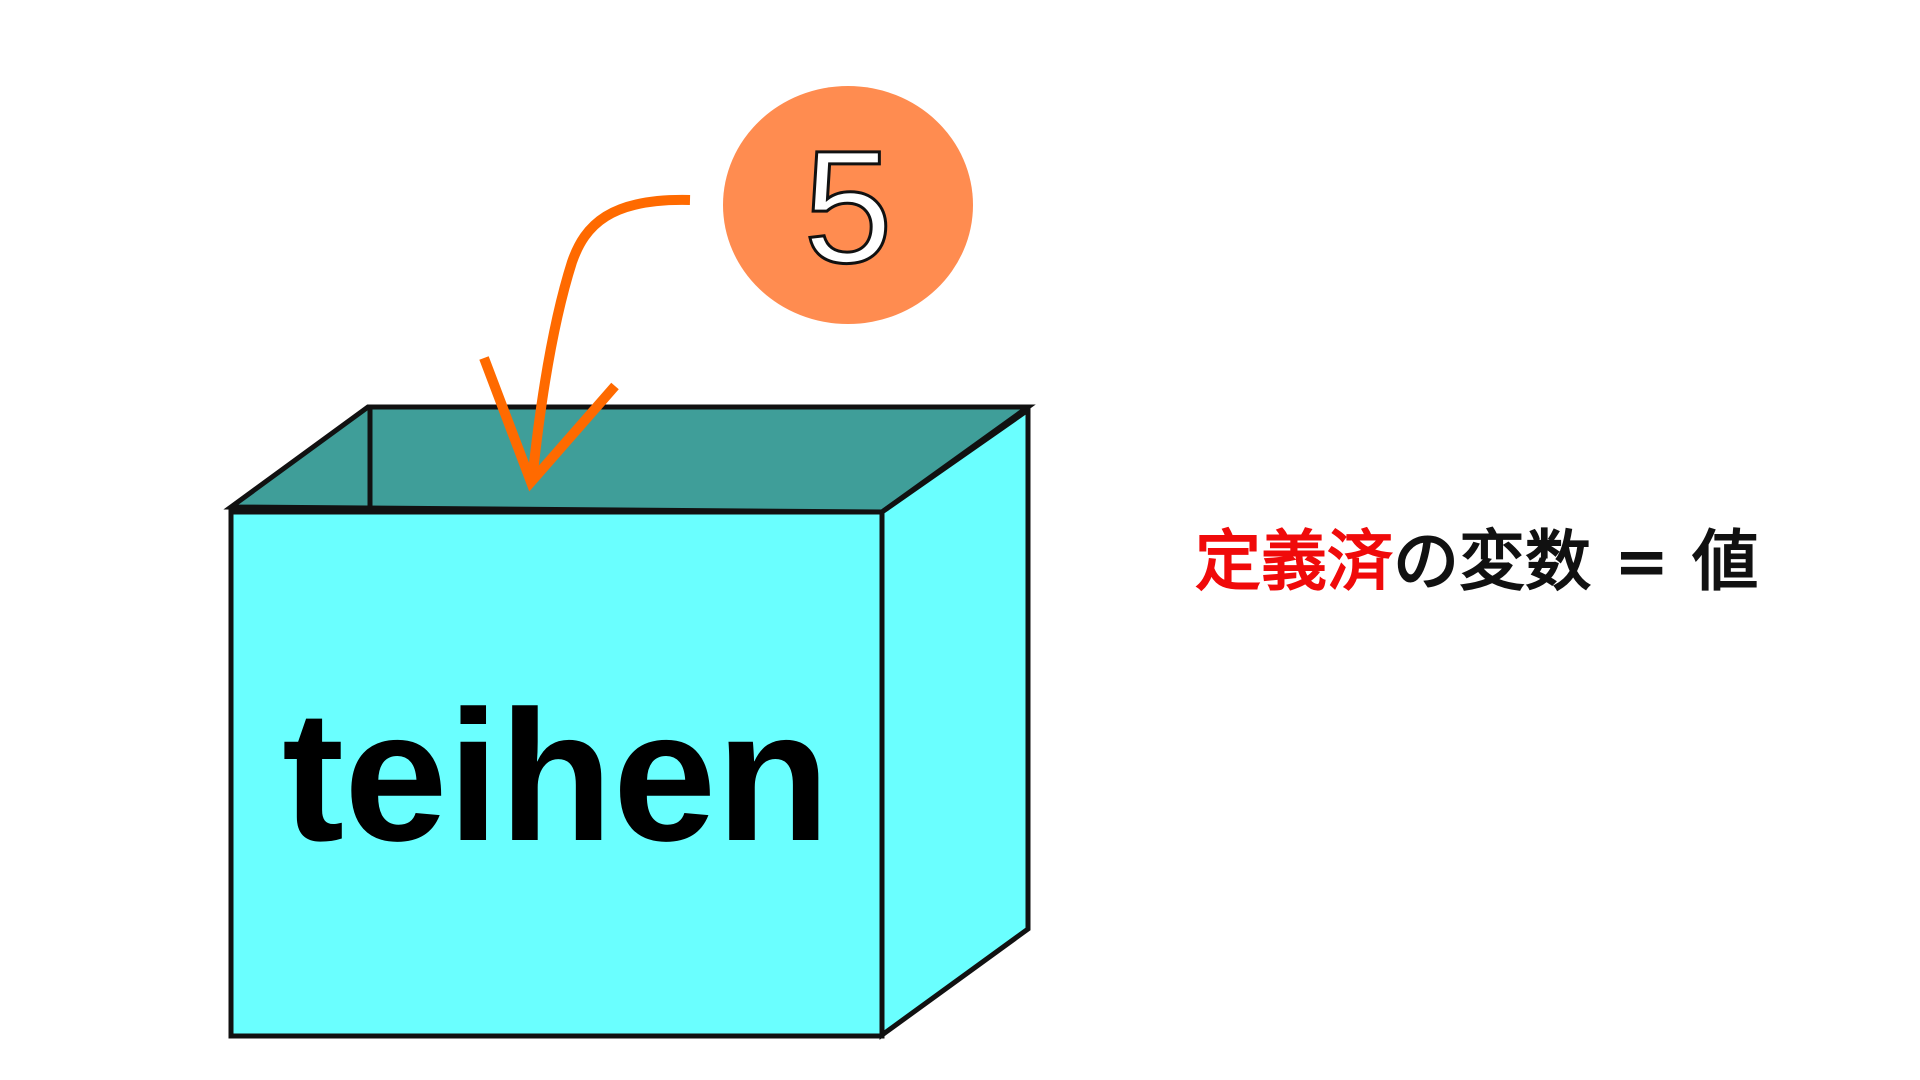 The width and height of the screenshot is (1920, 1080). I want to click on box-label: teihen, so click(556, 776).